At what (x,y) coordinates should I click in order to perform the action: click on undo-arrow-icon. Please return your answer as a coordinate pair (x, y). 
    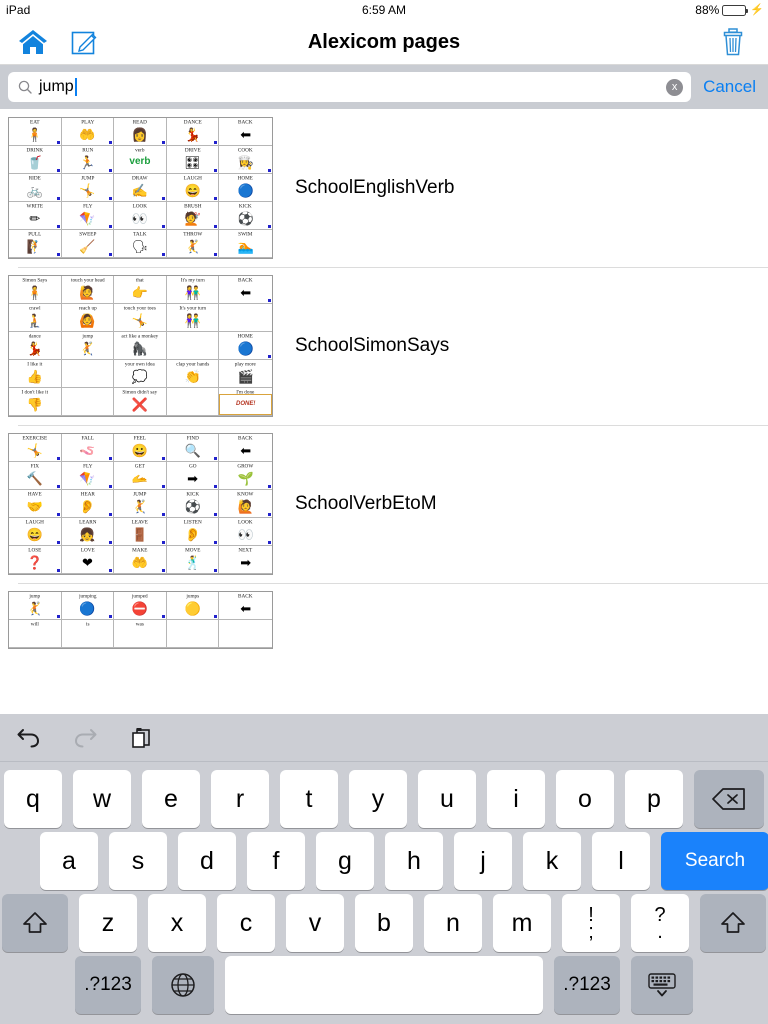
    Looking at the image, I should click on (29, 738).